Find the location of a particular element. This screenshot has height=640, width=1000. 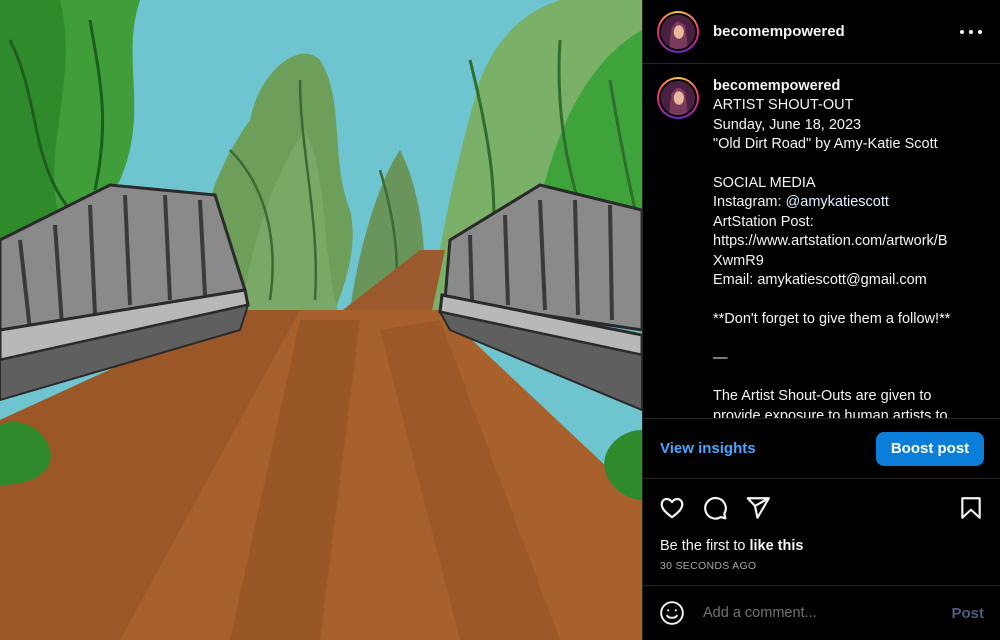

caption-username: becomempowered is located at coordinates (849, 86).